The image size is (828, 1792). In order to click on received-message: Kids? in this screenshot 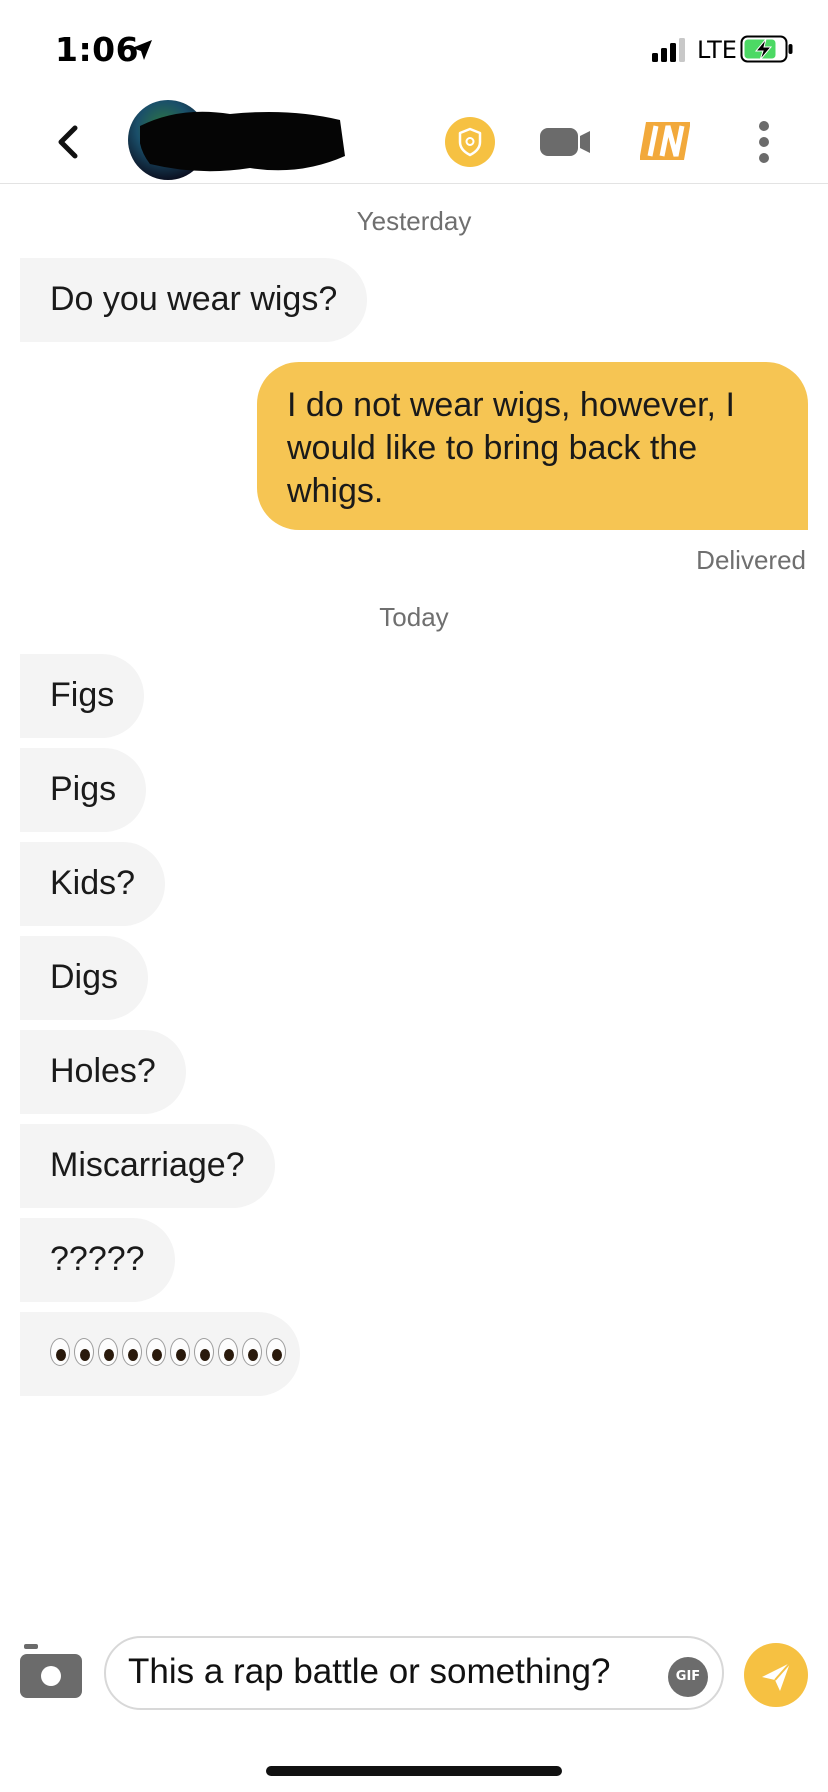, I will do `click(93, 884)`.